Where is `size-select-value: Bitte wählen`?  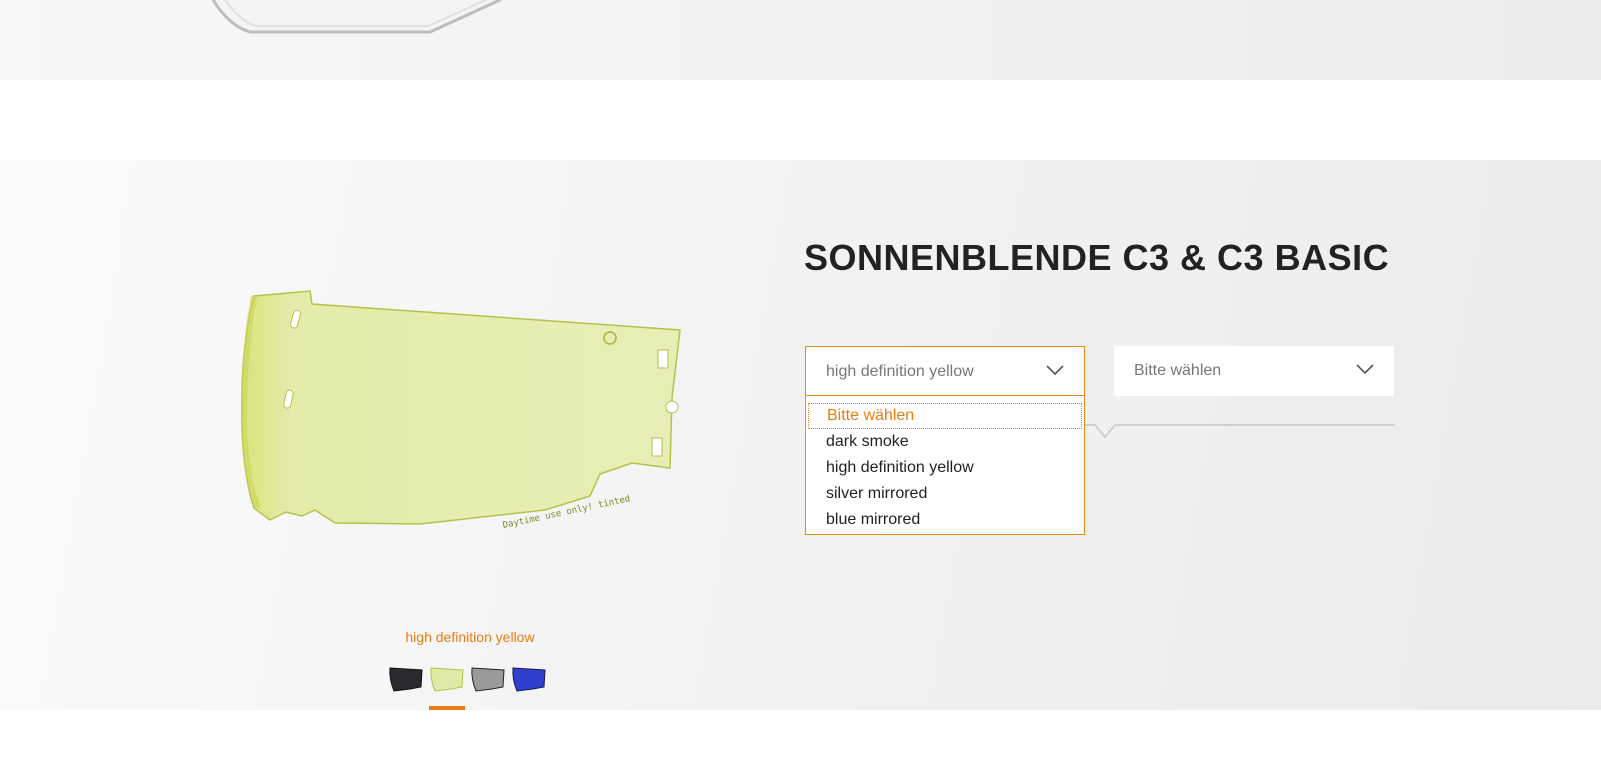
size-select-value: Bitte wählen is located at coordinates (1178, 370).